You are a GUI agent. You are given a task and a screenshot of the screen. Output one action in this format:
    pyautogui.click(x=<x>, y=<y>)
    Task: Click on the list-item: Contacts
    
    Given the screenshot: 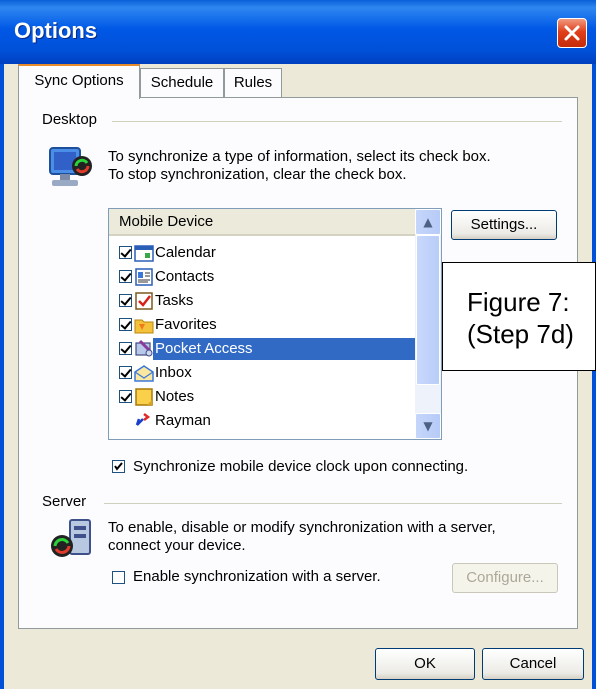 What is the action you would take?
    pyautogui.click(x=262, y=277)
    